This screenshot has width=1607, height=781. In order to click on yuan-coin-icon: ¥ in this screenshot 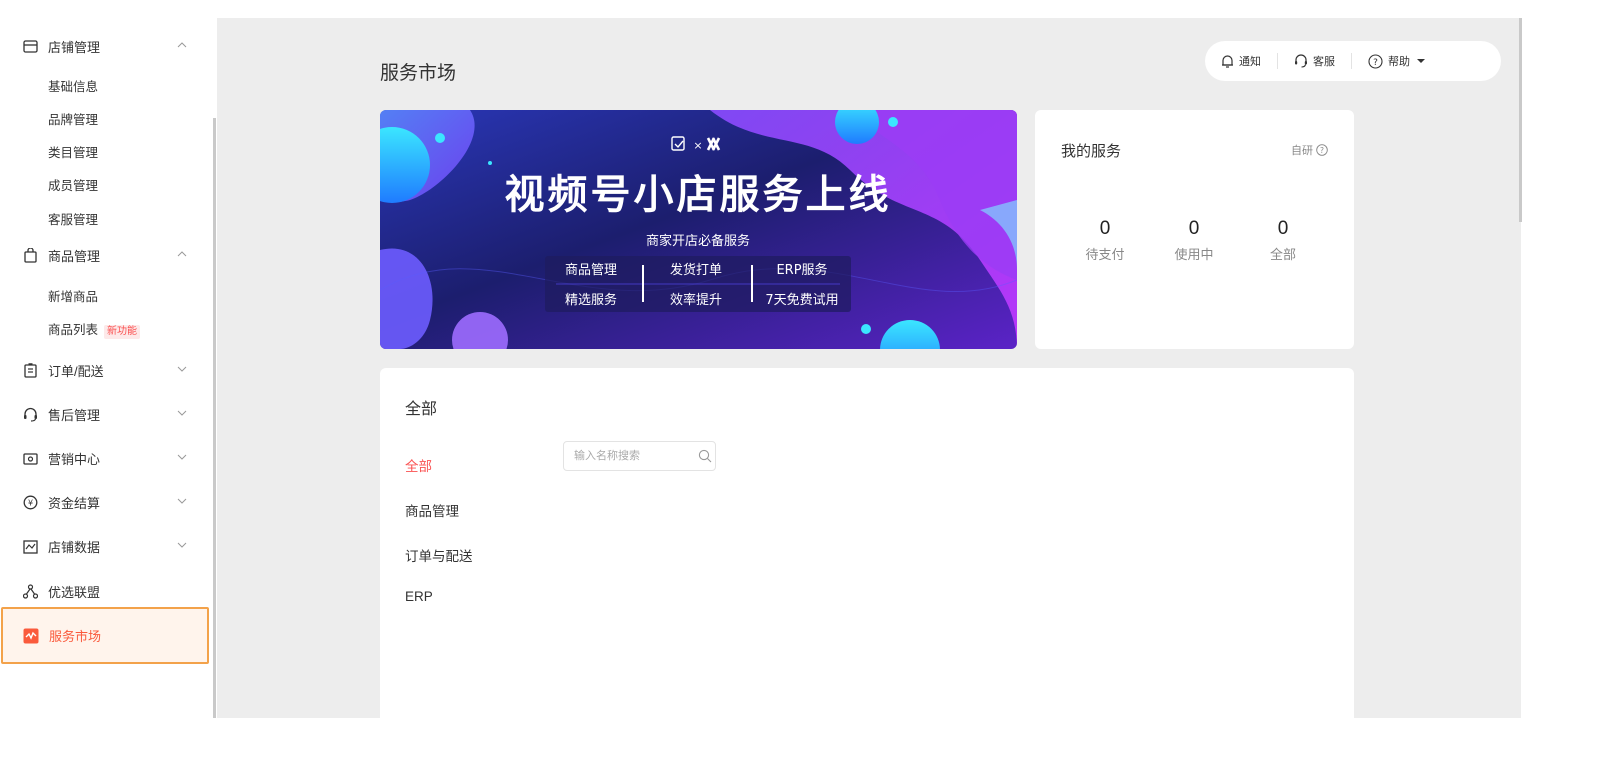, I will do `click(30, 503)`.